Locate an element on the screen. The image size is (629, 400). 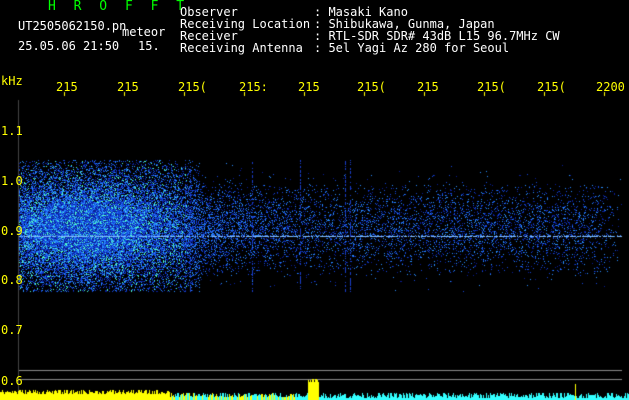
x-tick-7: 215 is located at coordinates (428, 87).